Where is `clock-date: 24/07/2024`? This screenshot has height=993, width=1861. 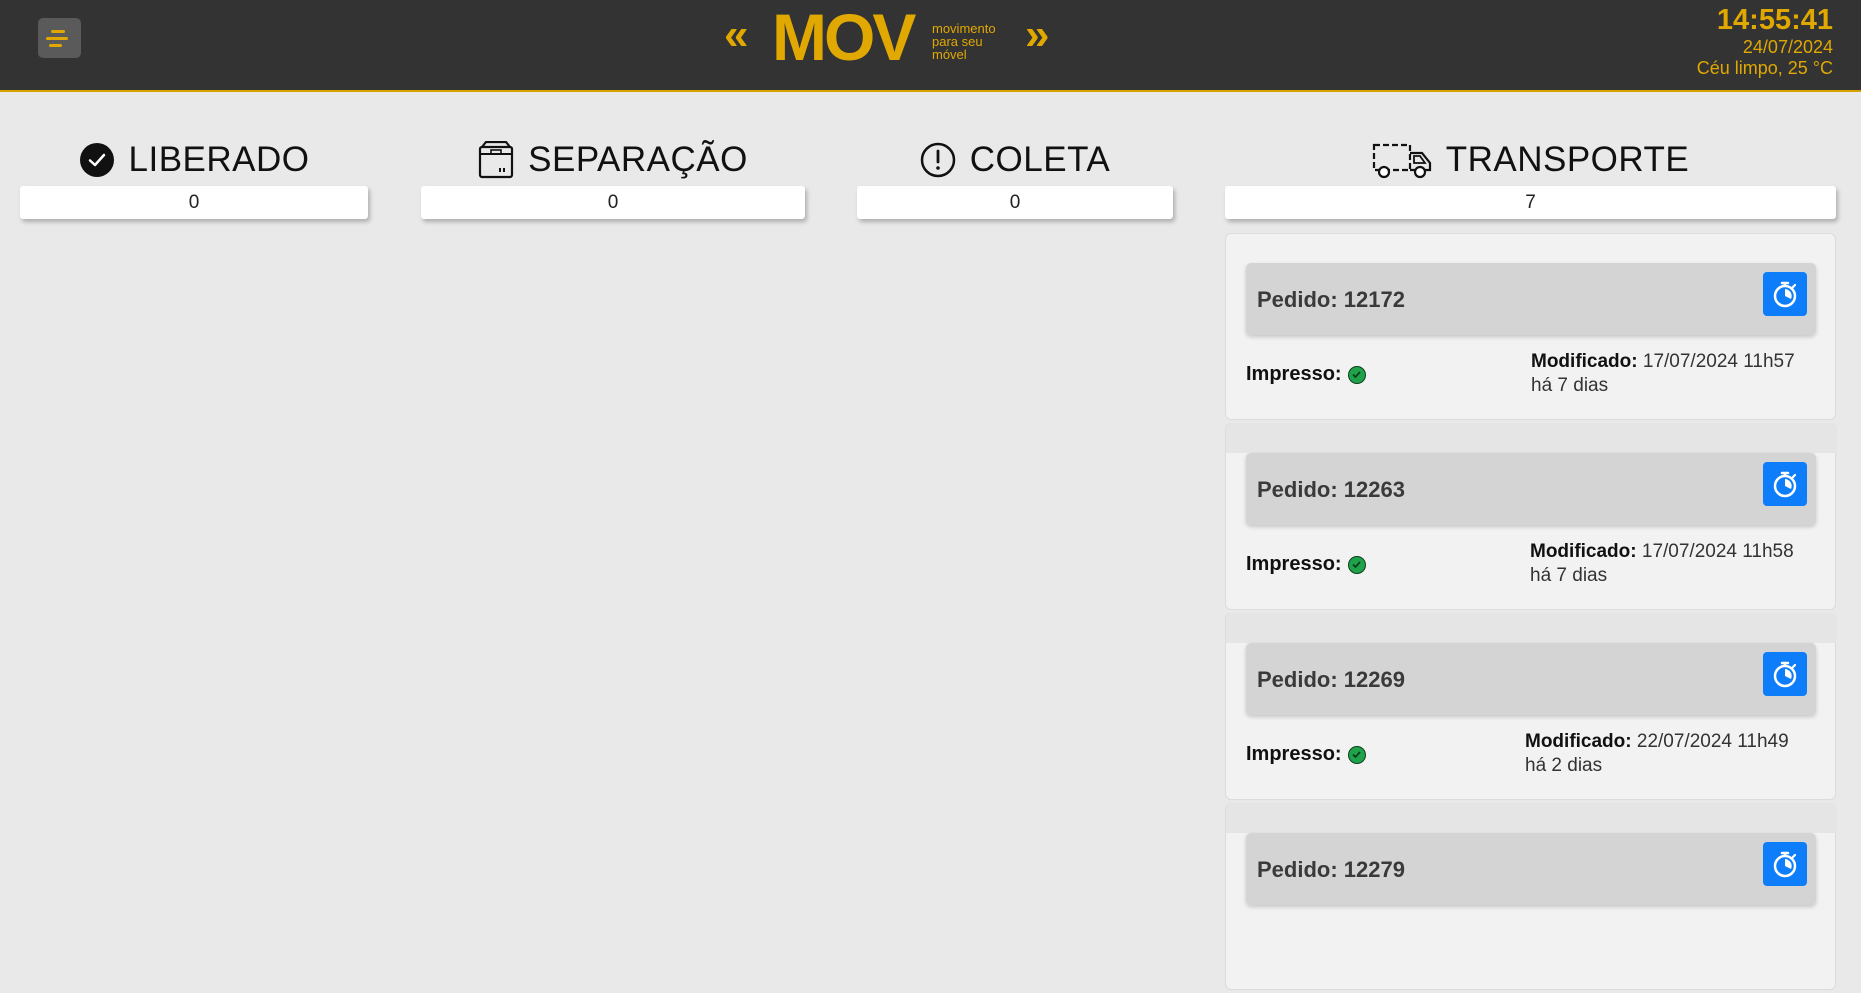
clock-date: 24/07/2024 is located at coordinates (1787, 47).